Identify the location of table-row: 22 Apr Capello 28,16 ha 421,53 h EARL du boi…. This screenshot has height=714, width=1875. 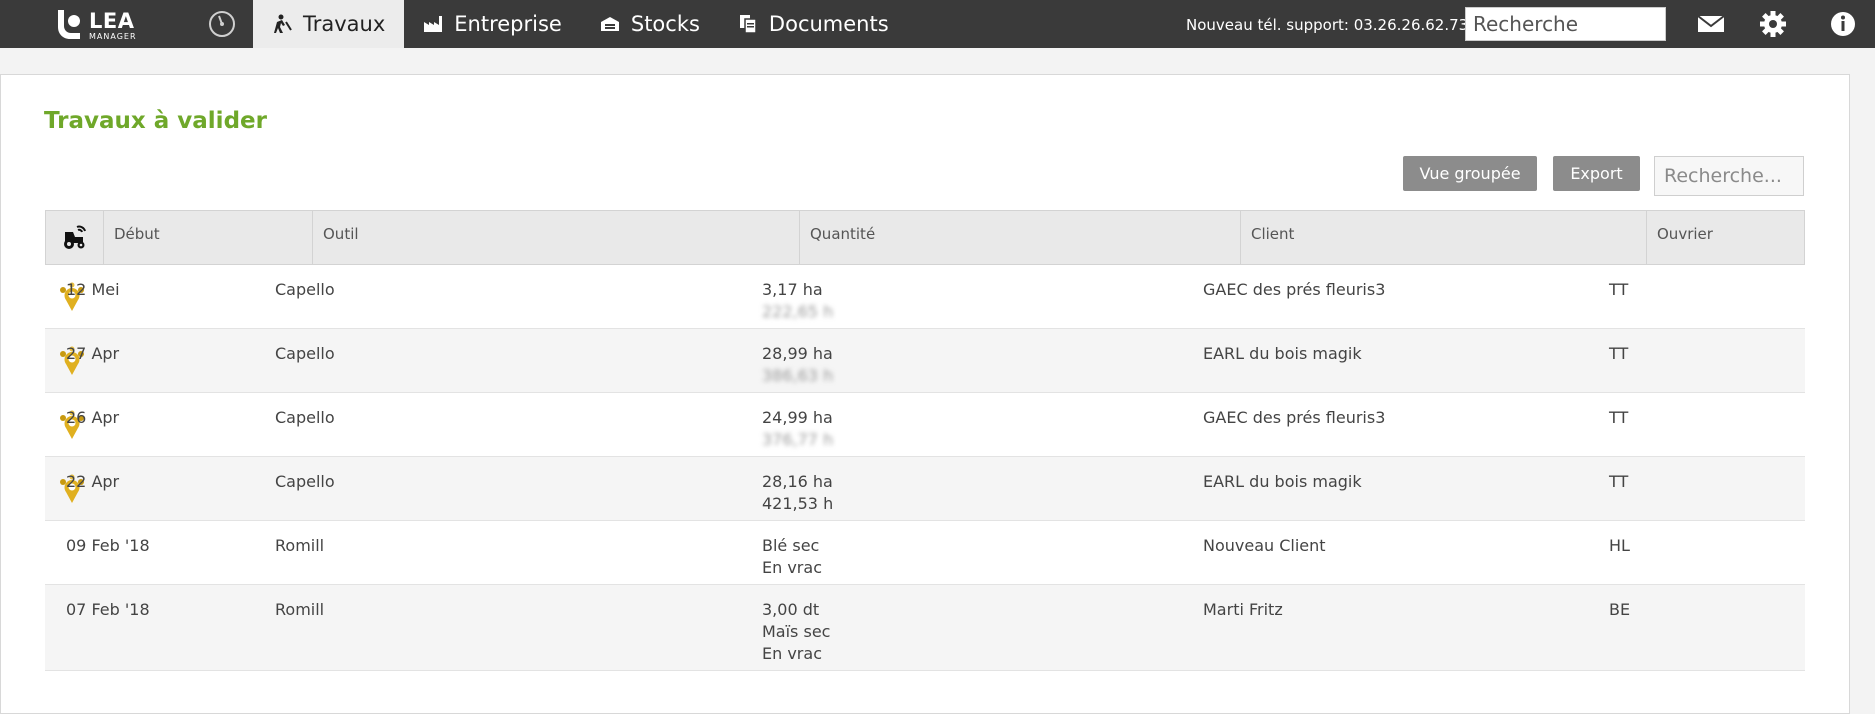
(925, 489).